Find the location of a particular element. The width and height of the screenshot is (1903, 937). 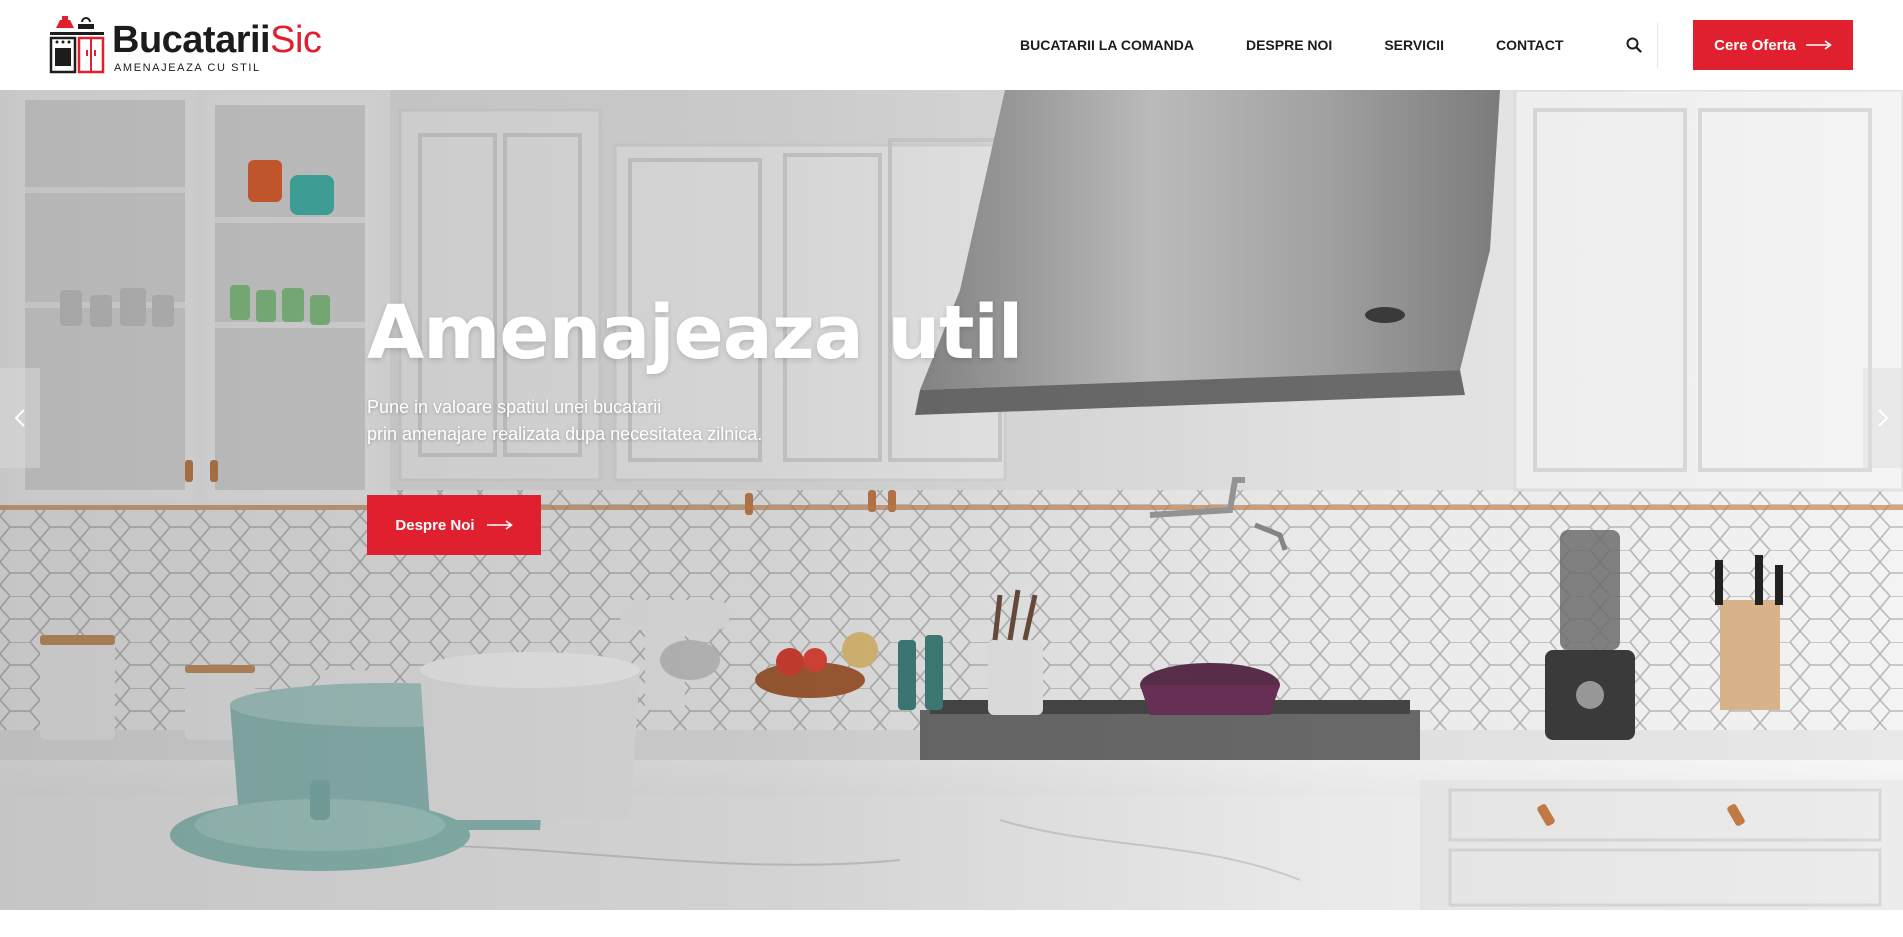

header-divider is located at coordinates (1657, 45).